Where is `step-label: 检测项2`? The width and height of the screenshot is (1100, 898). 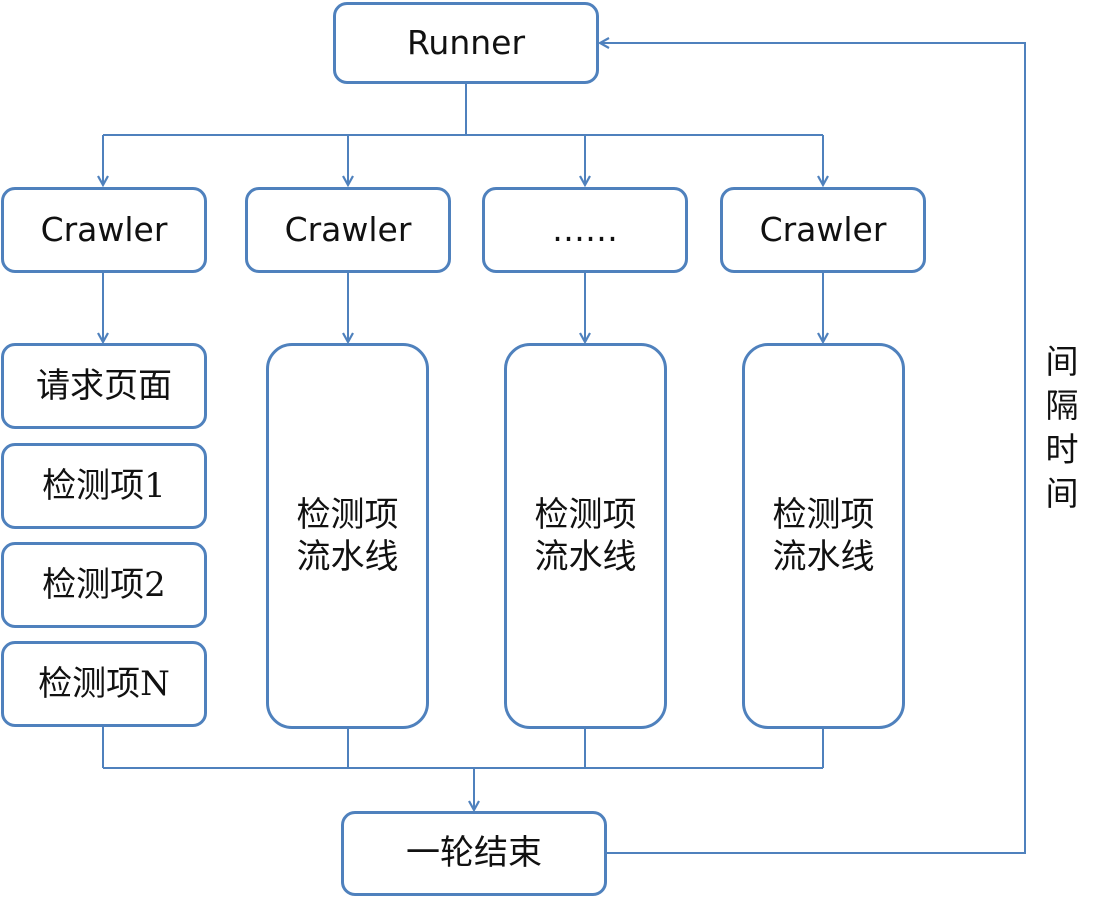 step-label: 检测项2 is located at coordinates (104, 584).